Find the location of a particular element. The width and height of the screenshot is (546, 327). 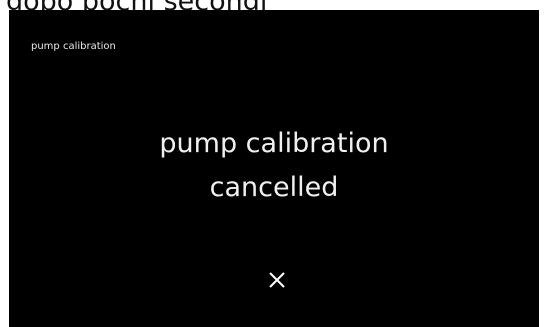

close-button is located at coordinates (277, 280).